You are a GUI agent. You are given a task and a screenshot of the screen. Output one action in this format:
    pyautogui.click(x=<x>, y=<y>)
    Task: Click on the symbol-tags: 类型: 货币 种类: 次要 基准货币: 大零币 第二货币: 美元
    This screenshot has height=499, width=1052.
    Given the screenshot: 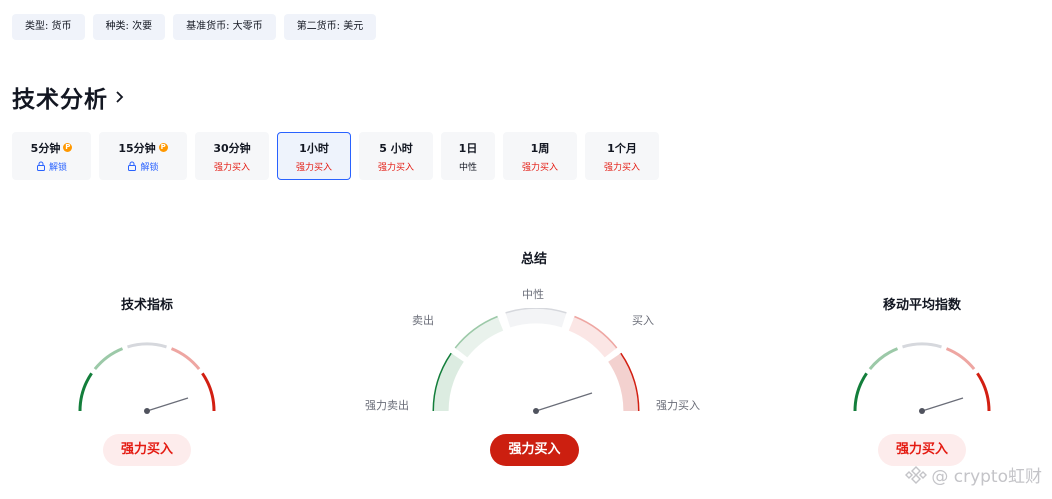 What is the action you would take?
    pyautogui.click(x=194, y=27)
    